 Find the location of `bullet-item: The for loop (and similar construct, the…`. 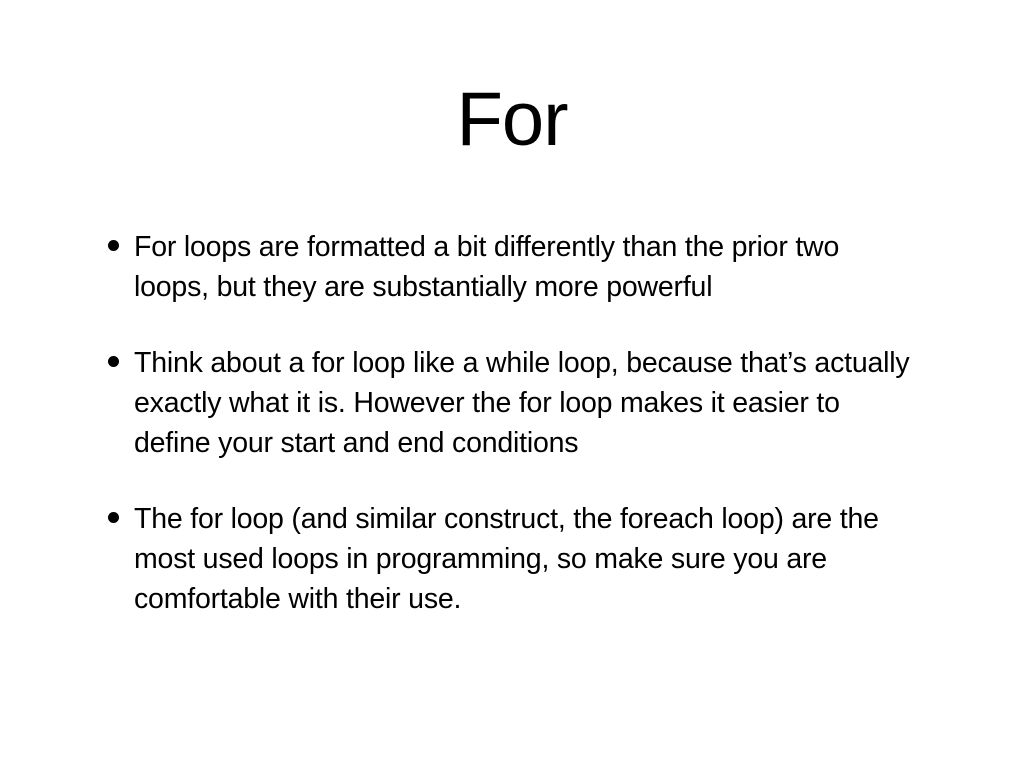

bullet-item: The for loop (and similar construct, the… is located at coordinates (513, 559).